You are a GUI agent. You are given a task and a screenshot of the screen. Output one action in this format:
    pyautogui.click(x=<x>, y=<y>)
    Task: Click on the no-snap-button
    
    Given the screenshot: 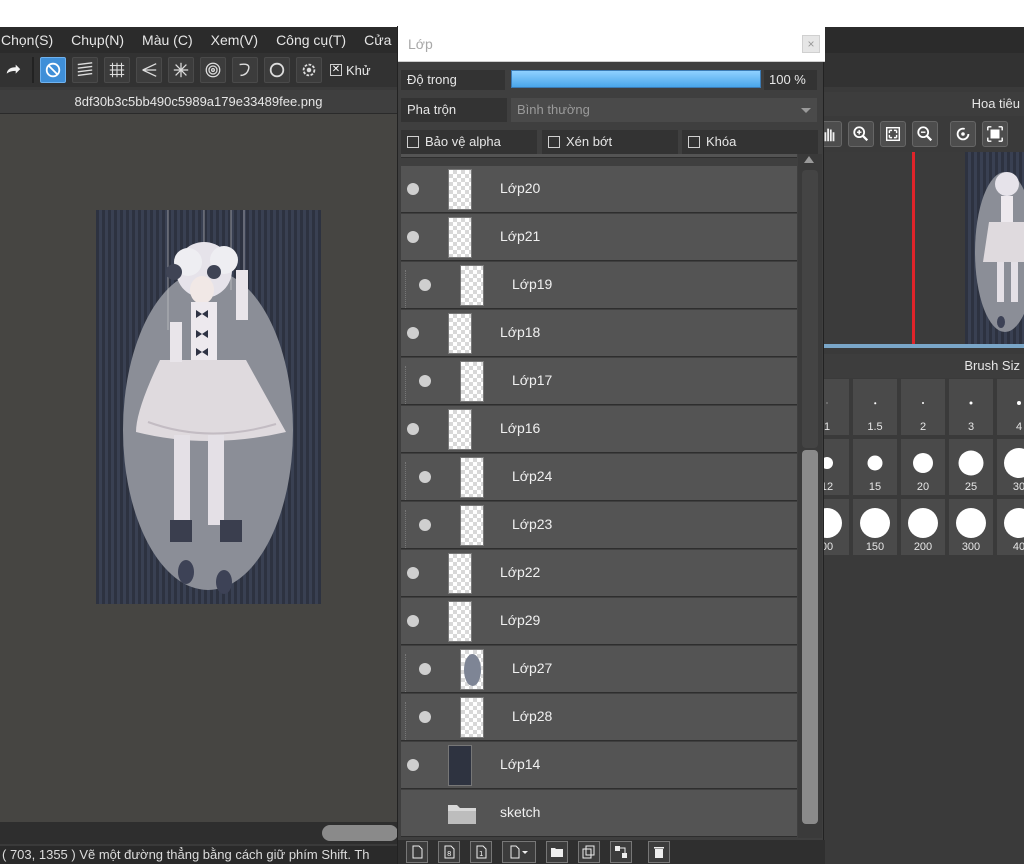 What is the action you would take?
    pyautogui.click(x=53, y=70)
    